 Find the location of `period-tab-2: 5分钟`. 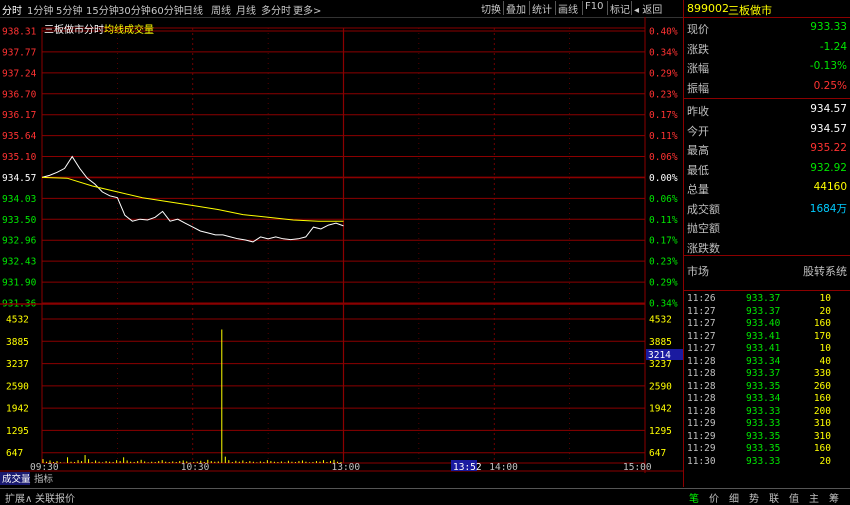

period-tab-2: 5分钟 is located at coordinates (69, 9).